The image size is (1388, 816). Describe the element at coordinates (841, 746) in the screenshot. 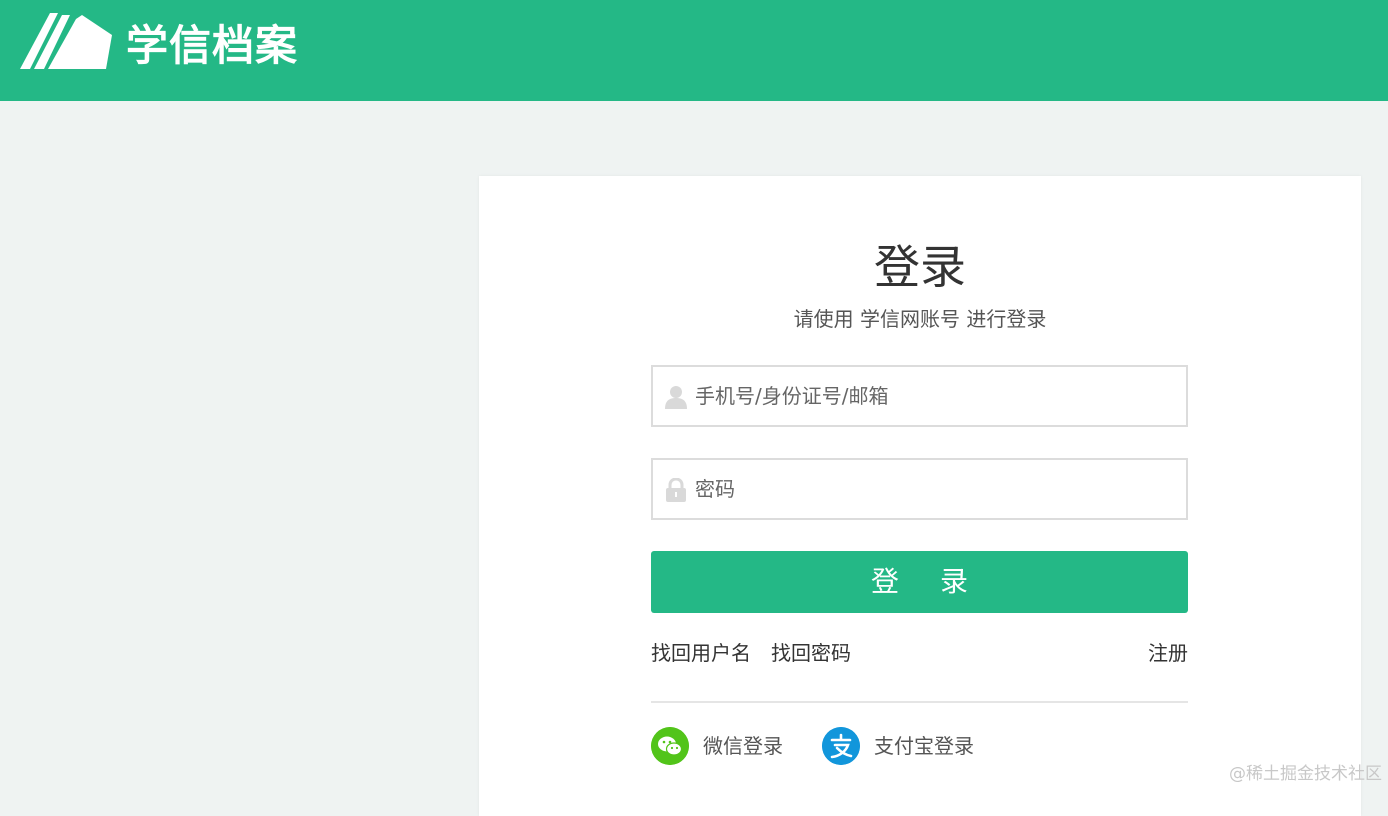

I see `alipay-icon` at that location.